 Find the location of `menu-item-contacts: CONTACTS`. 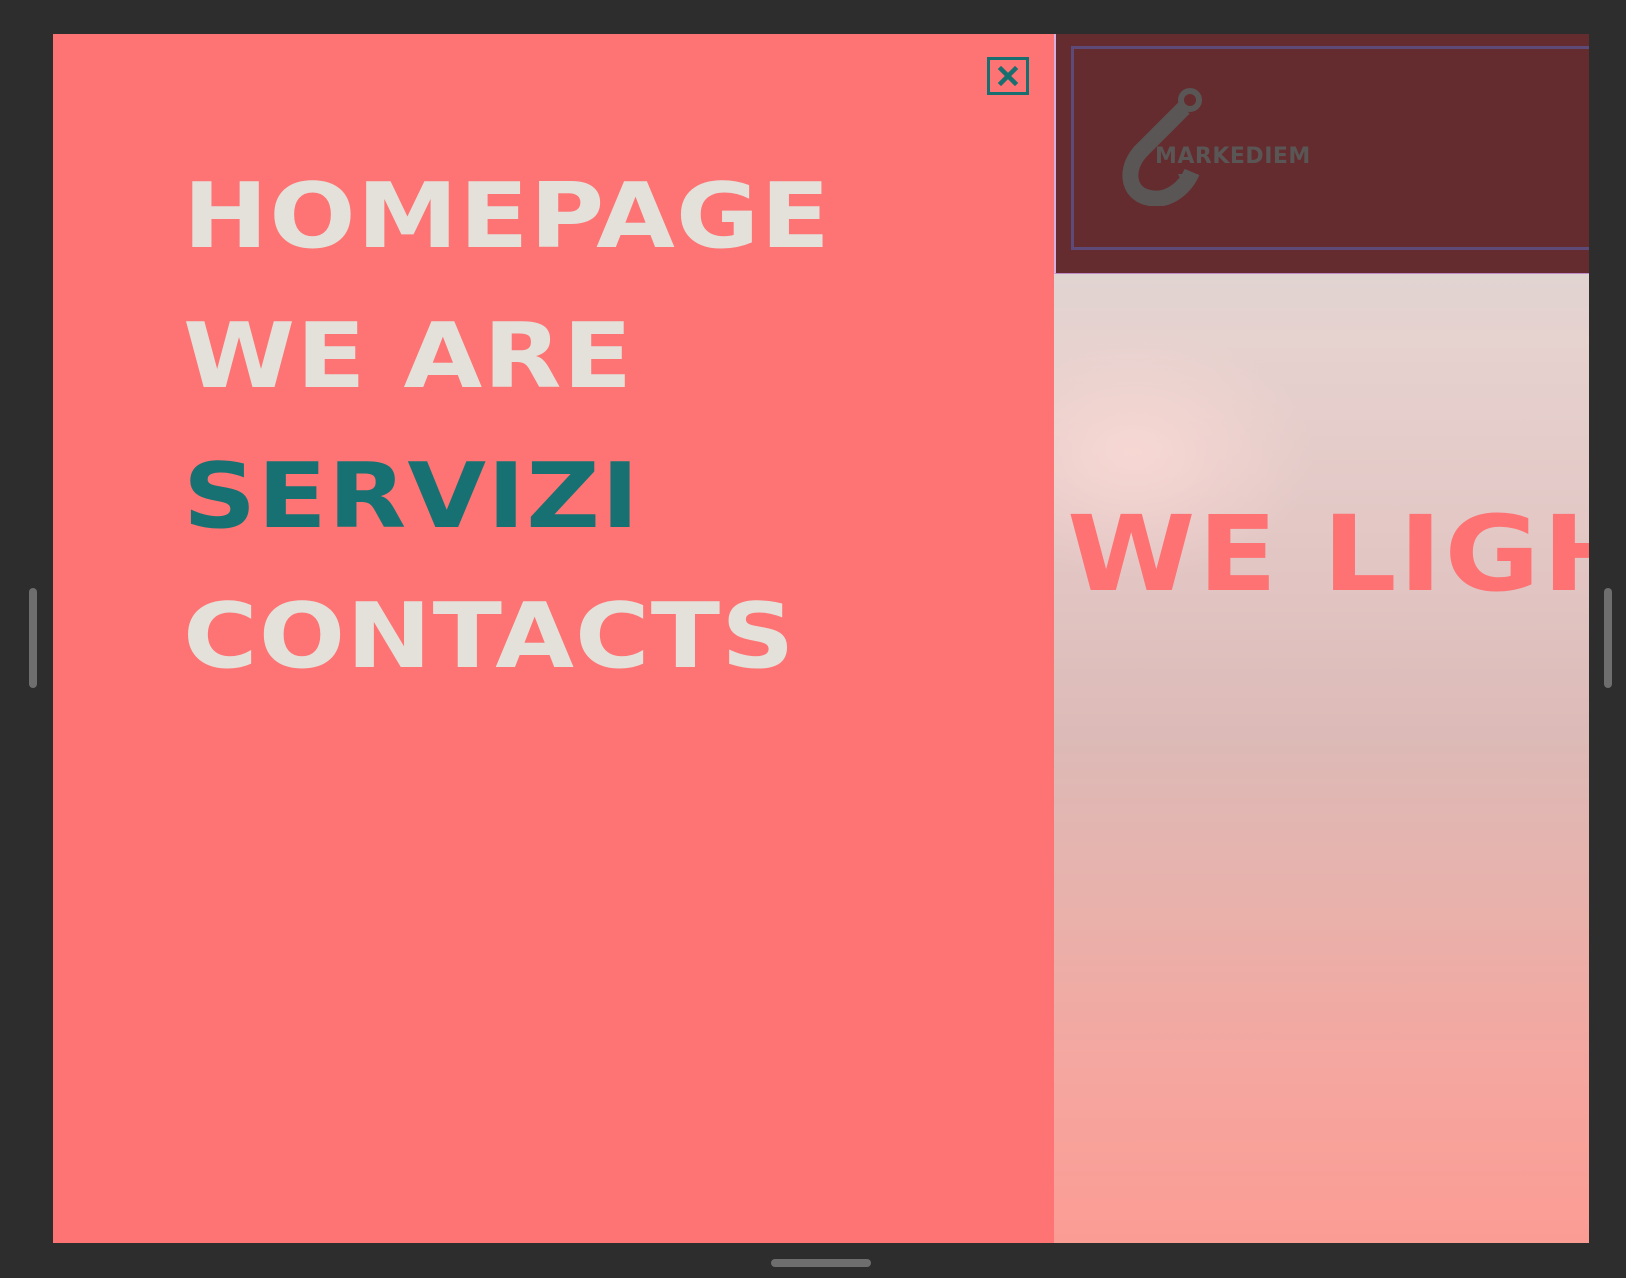

menu-item-contacts: CONTACTS is located at coordinates (507, 637).